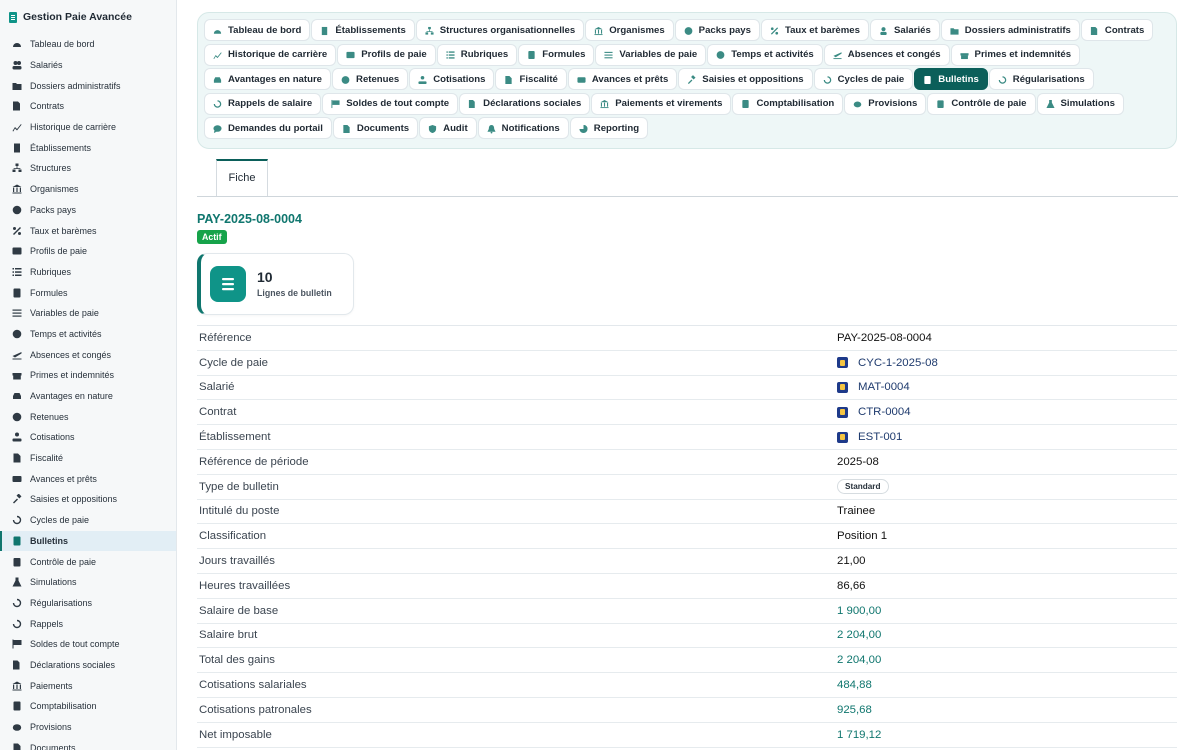 The height and width of the screenshot is (750, 1200). What do you see at coordinates (556, 54) in the screenshot?
I see `tab-formules: Formules` at bounding box center [556, 54].